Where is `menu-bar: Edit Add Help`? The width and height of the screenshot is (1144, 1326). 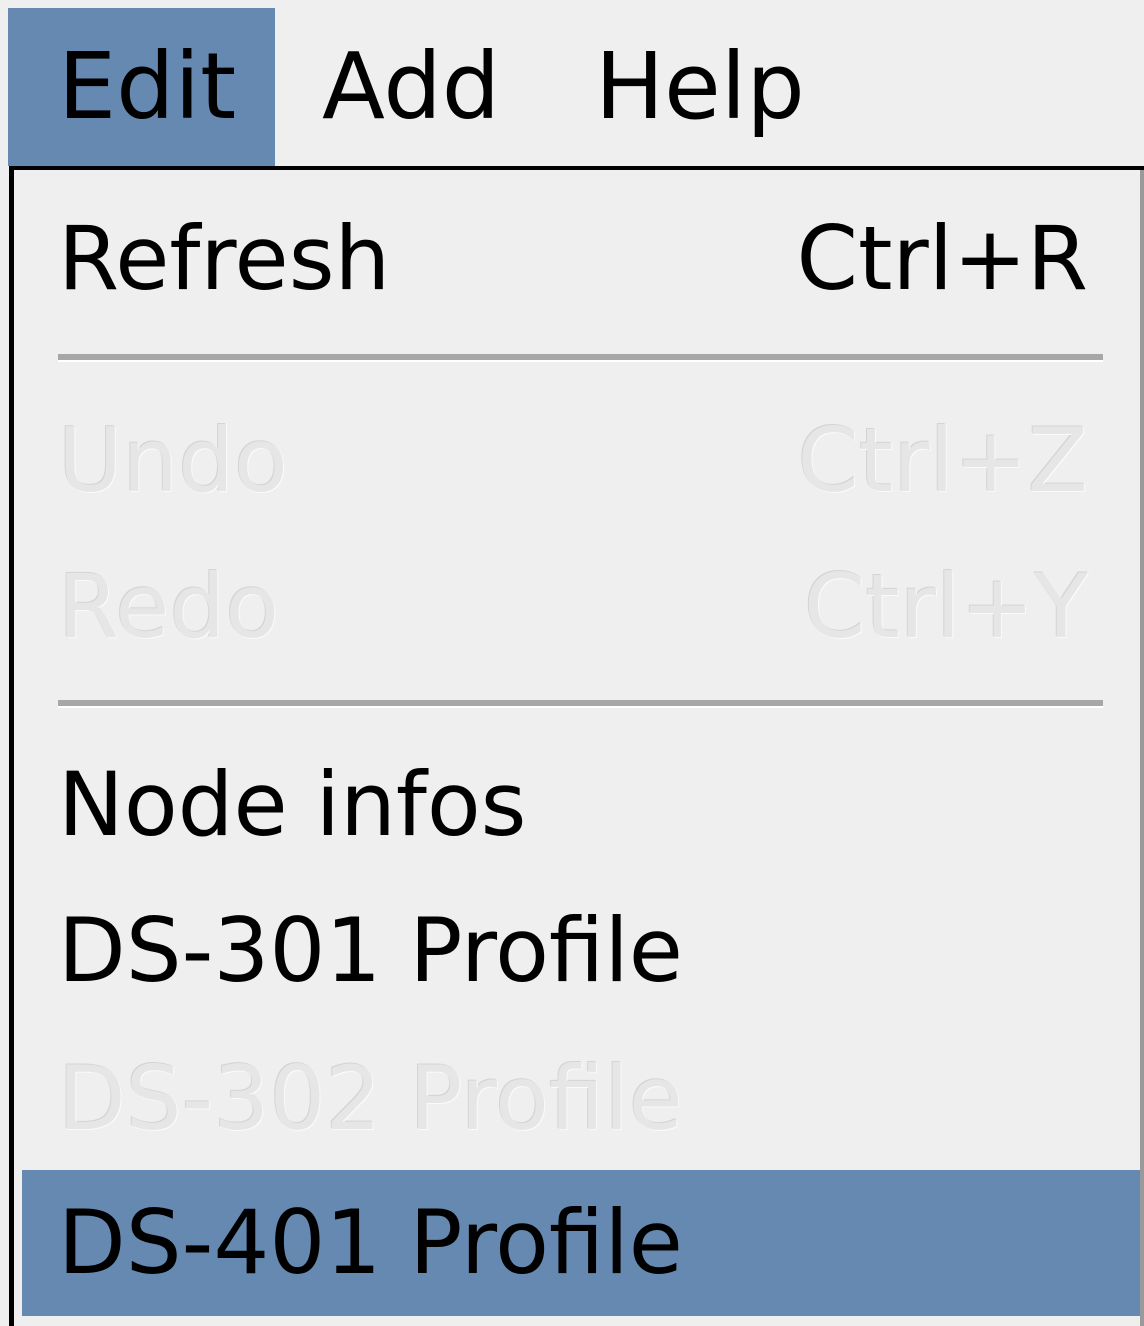
menu-bar: Edit Add Help is located at coordinates (576, 87).